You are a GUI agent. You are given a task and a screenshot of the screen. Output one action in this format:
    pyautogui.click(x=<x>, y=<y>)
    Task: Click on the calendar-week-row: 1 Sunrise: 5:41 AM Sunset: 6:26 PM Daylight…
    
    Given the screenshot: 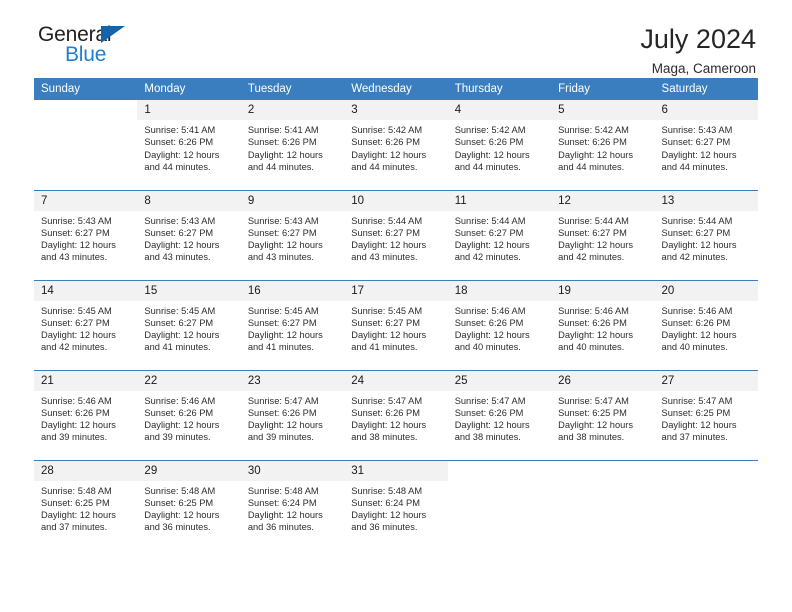 What is the action you would take?
    pyautogui.click(x=396, y=145)
    